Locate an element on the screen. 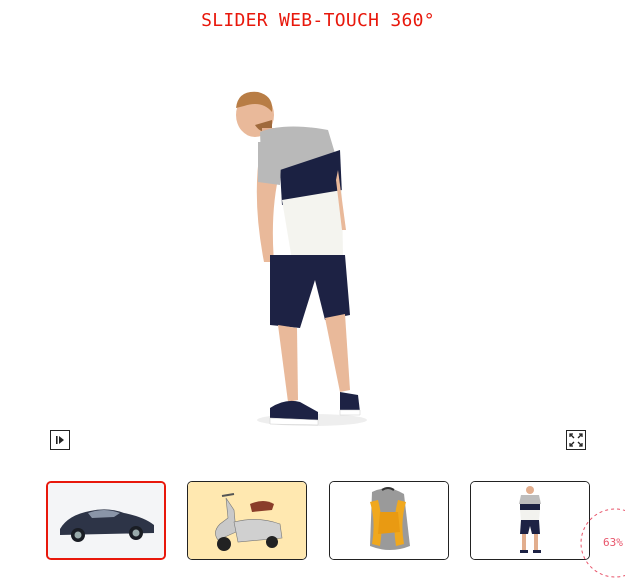  fullscreen-icon is located at coordinates (576, 440).